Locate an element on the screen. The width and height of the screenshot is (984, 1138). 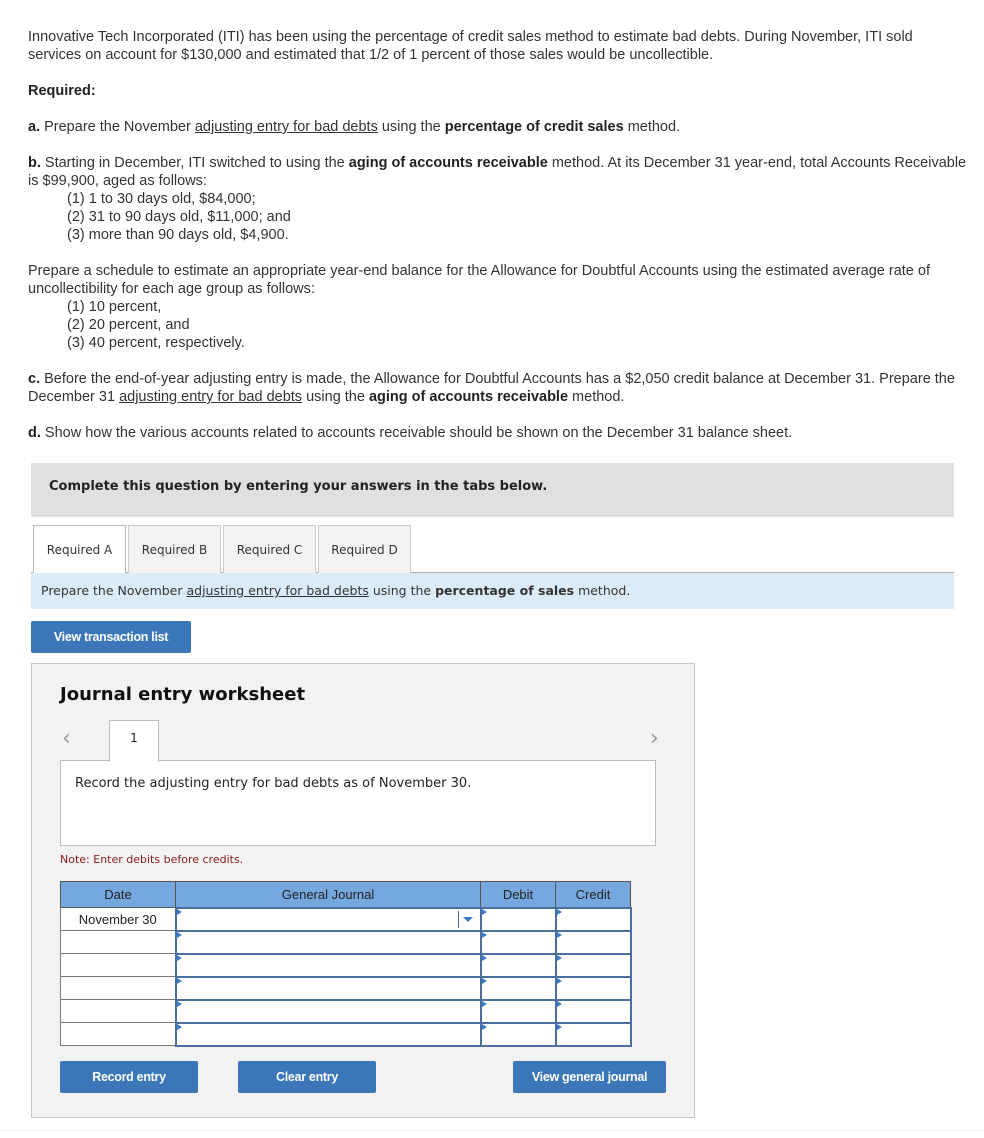
account-select is located at coordinates (328, 919).